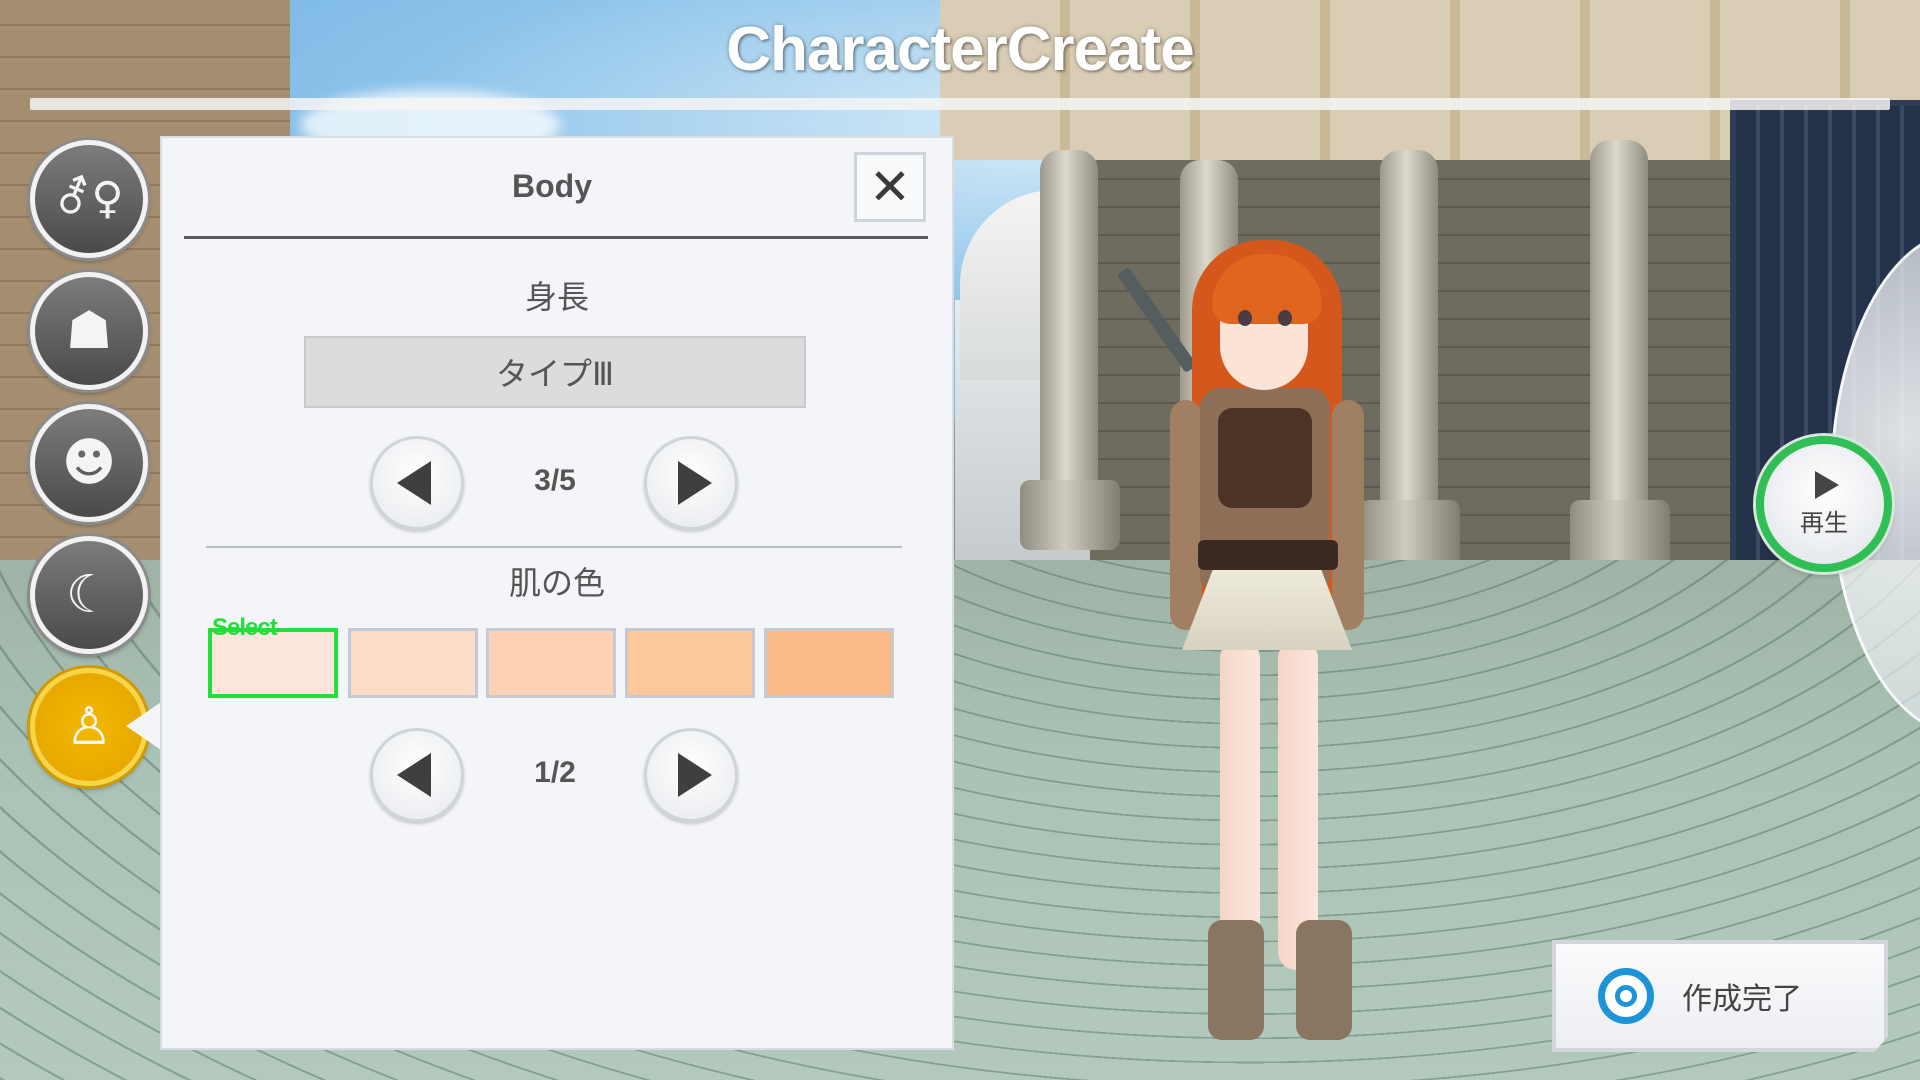 This screenshot has height=1080, width=1920. What do you see at coordinates (1248, 650) in the screenshot?
I see `character-model` at bounding box center [1248, 650].